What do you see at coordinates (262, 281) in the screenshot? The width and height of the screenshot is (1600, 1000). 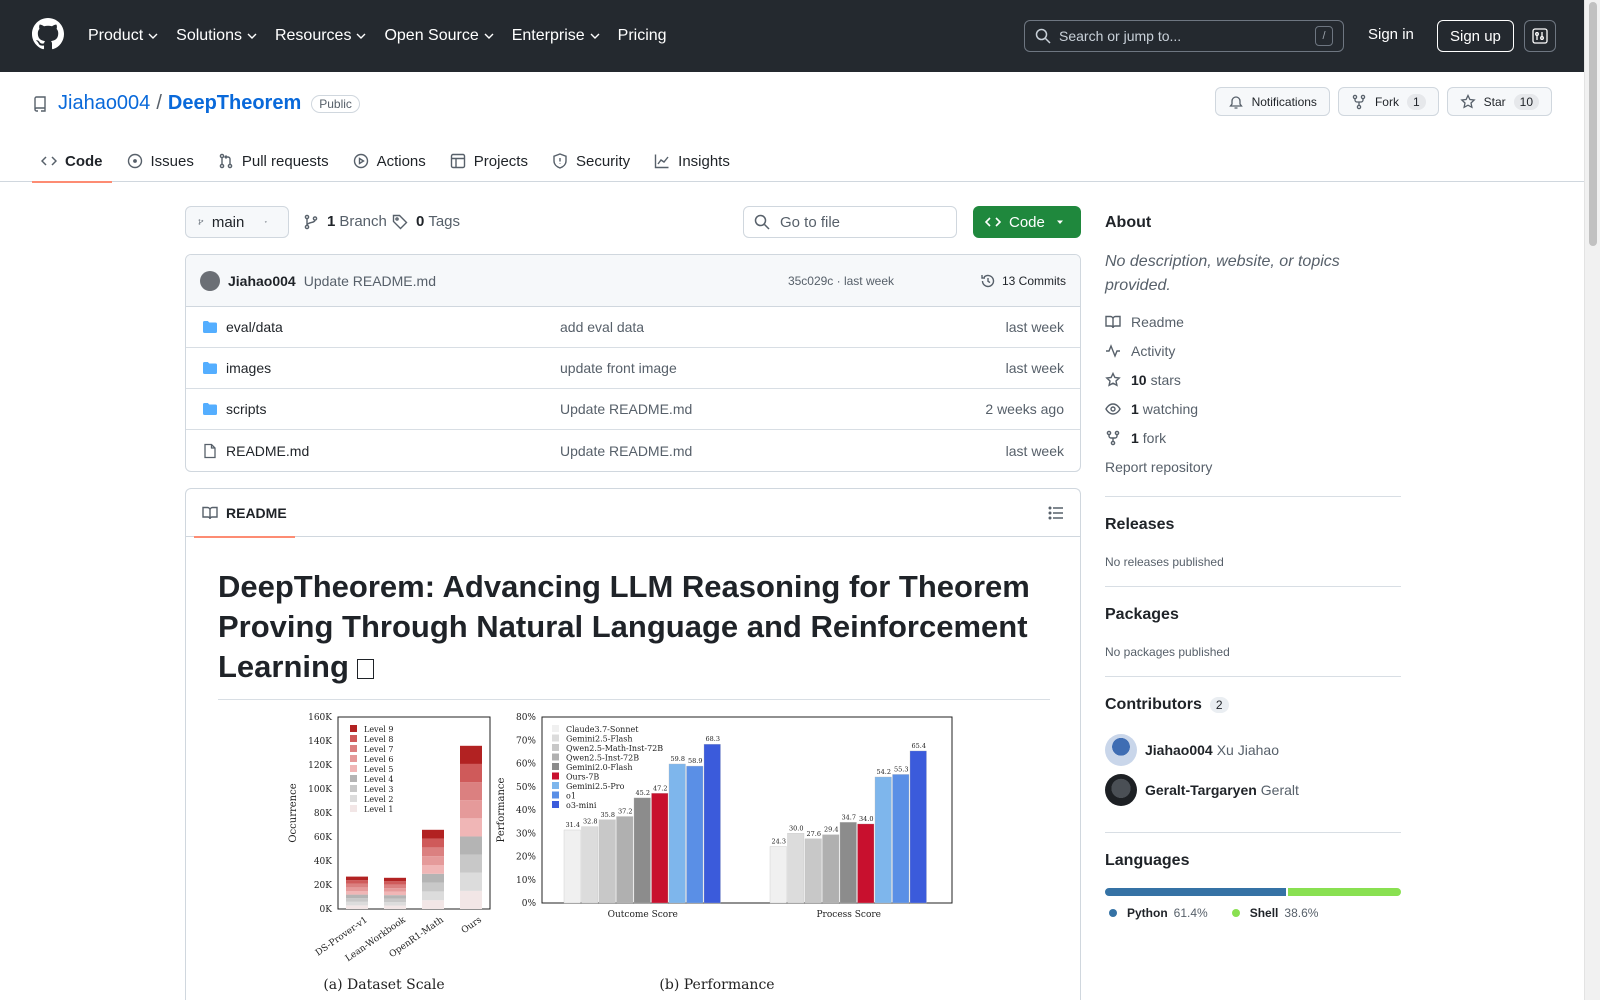 I see `commit-author-link: Jiahao004` at bounding box center [262, 281].